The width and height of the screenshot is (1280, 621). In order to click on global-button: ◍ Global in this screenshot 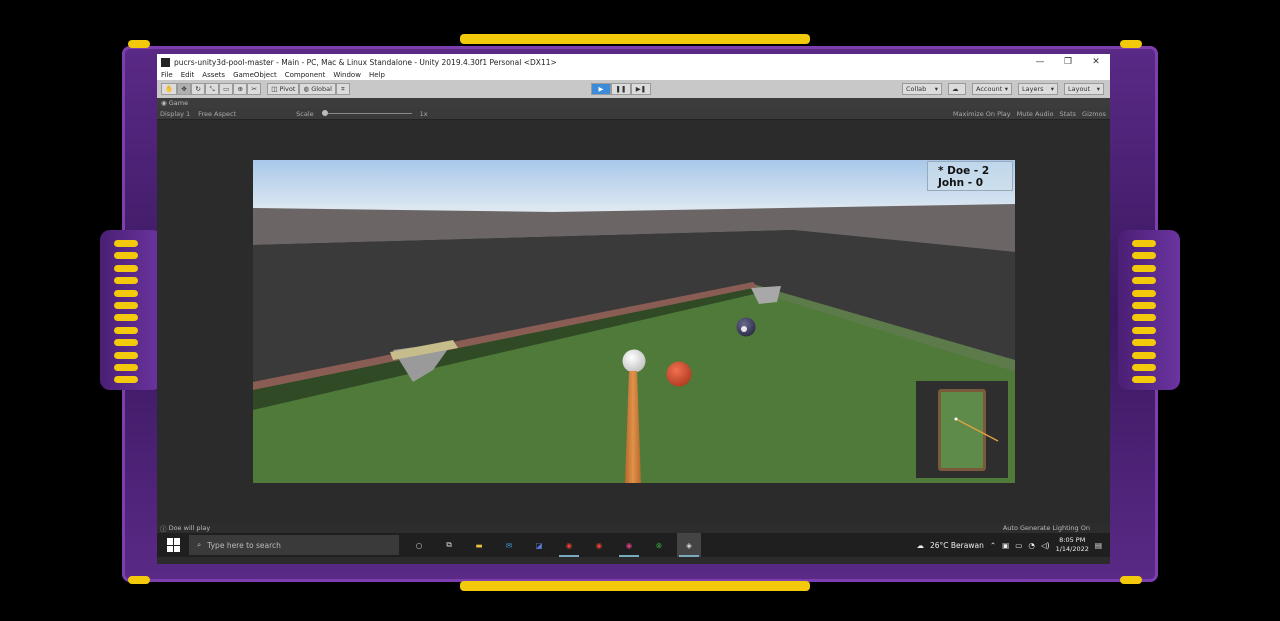, I will do `click(317, 89)`.